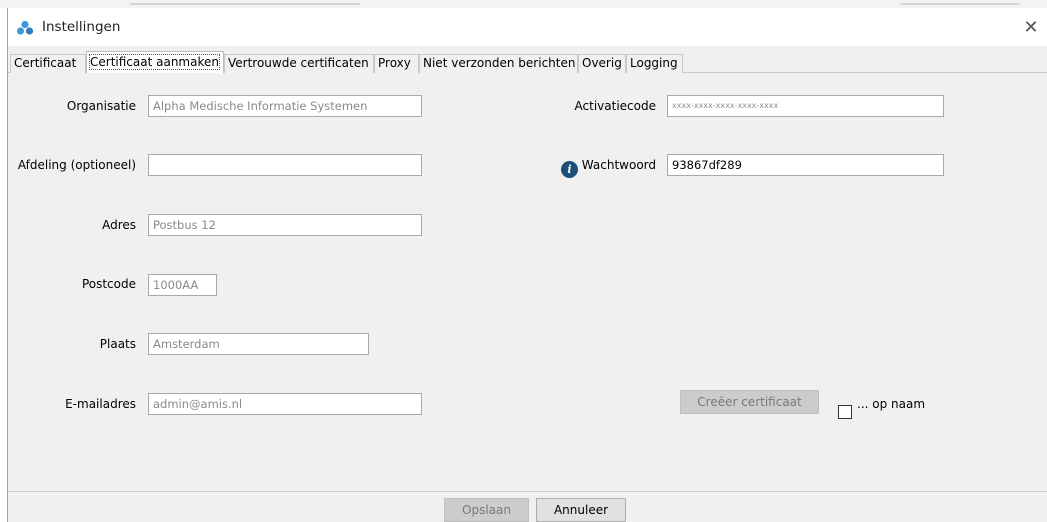 The height and width of the screenshot is (522, 1047). I want to click on tab-overig: Overig, so click(602, 63).